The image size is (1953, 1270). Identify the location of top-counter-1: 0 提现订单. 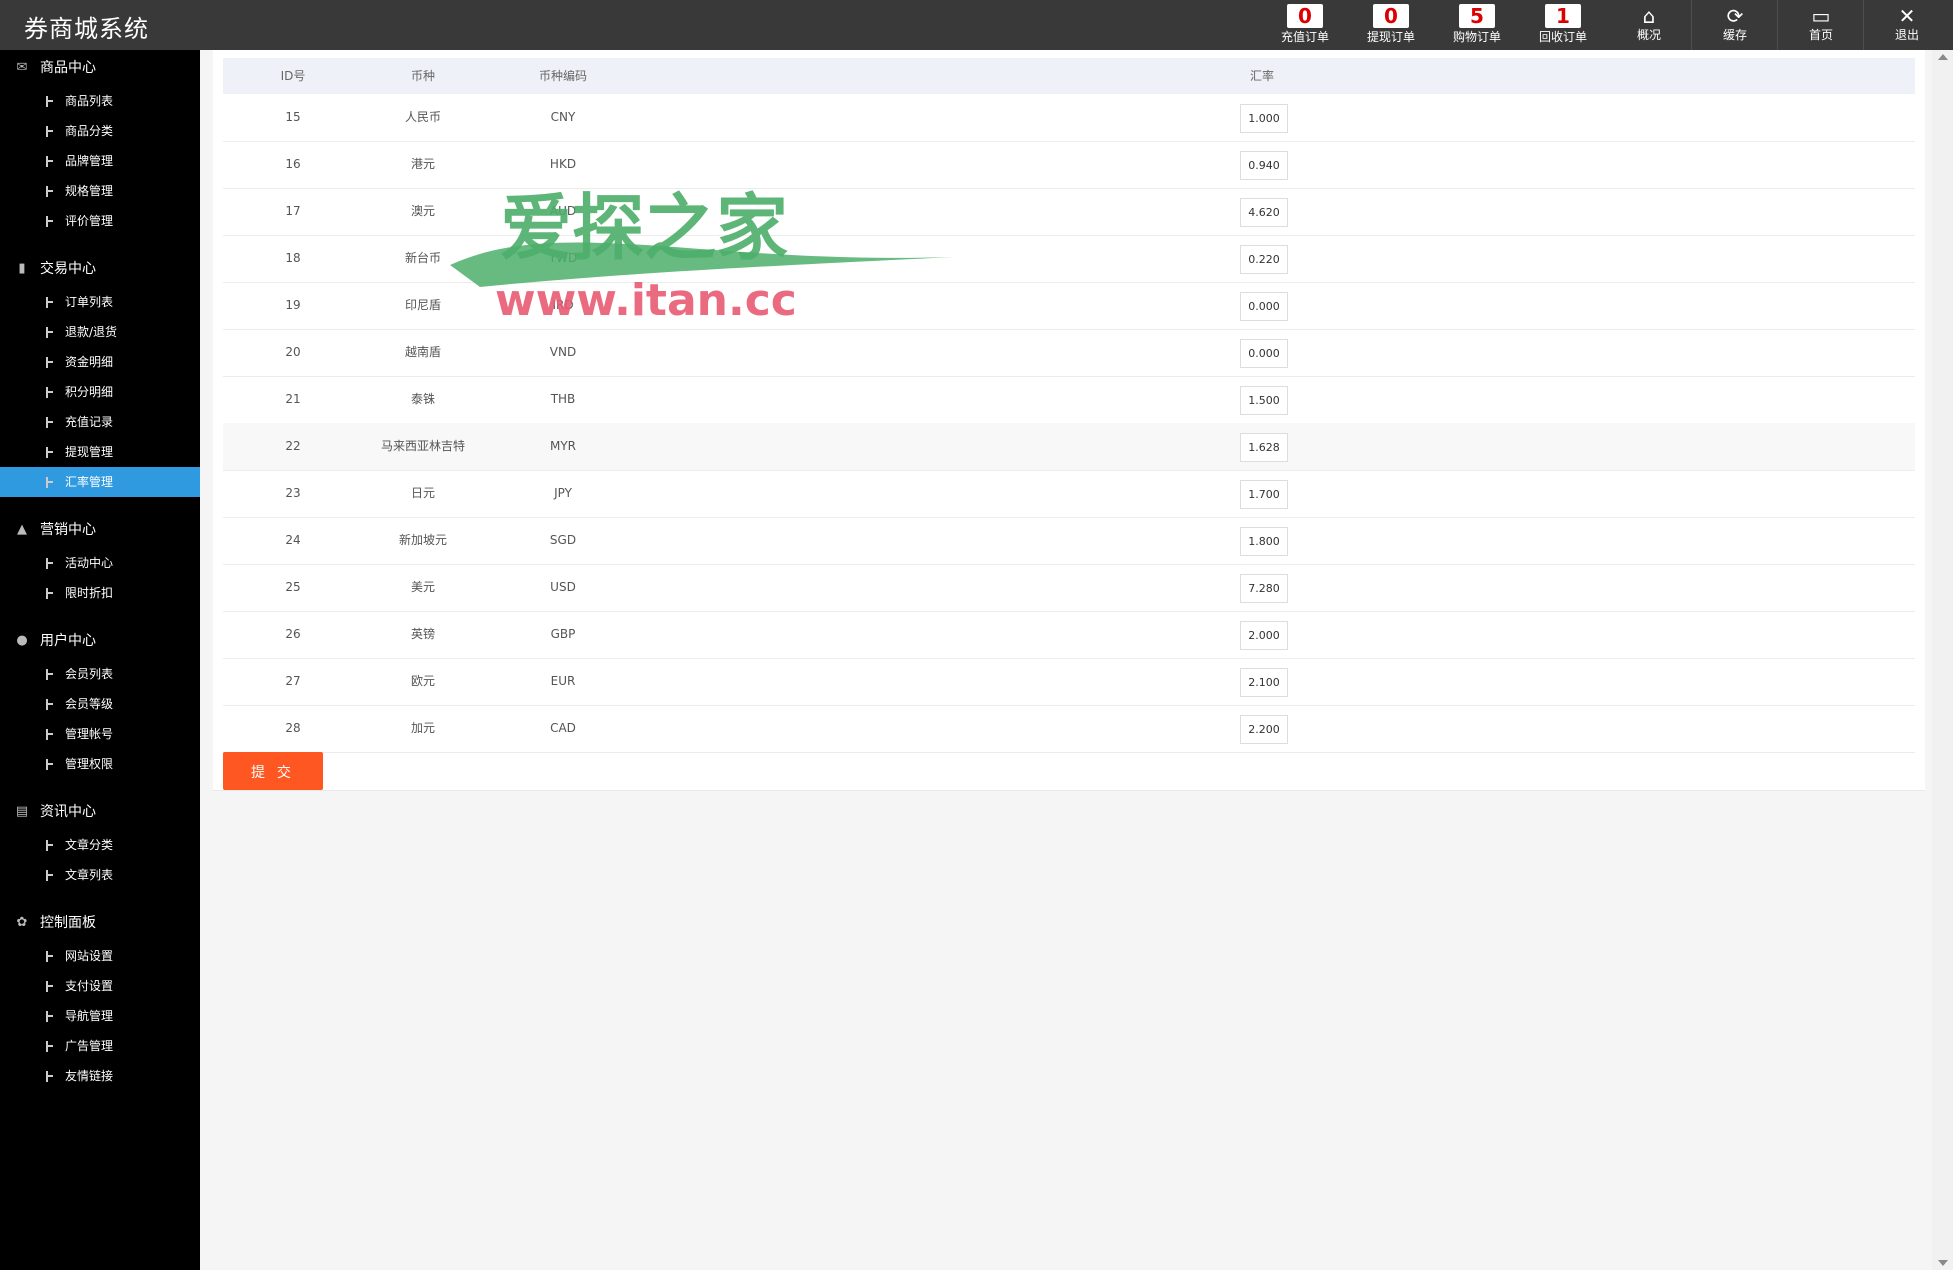
(1391, 25).